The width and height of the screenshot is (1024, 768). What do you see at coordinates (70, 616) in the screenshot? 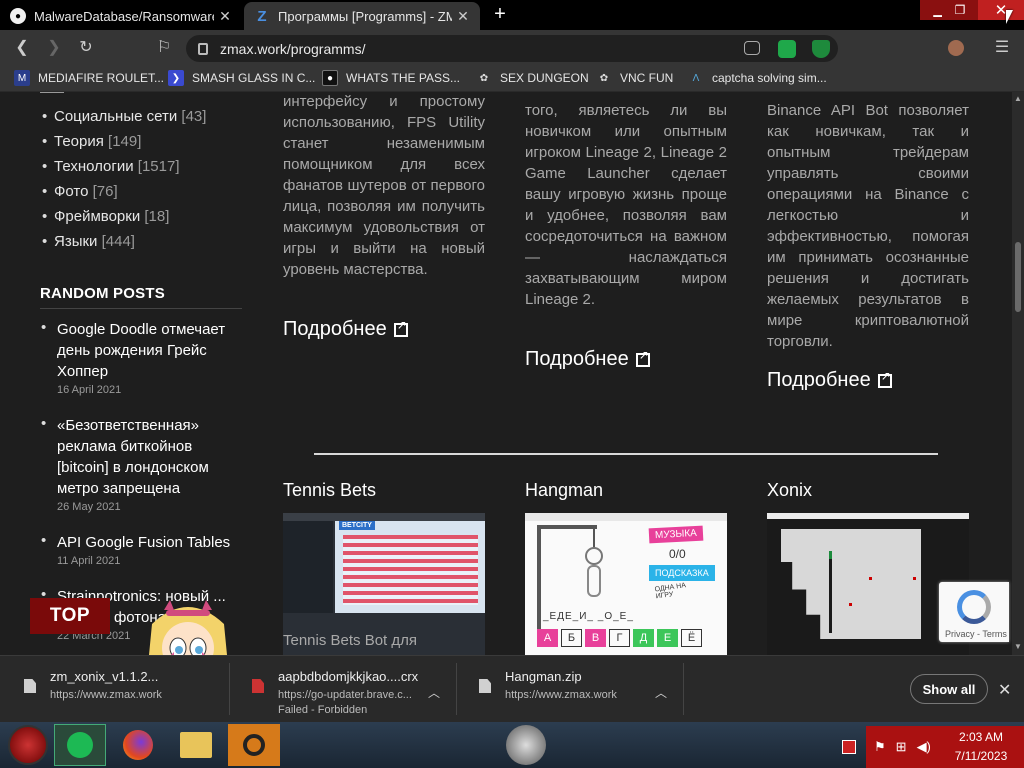
I see `scroll-to-top-button: TOP` at bounding box center [70, 616].